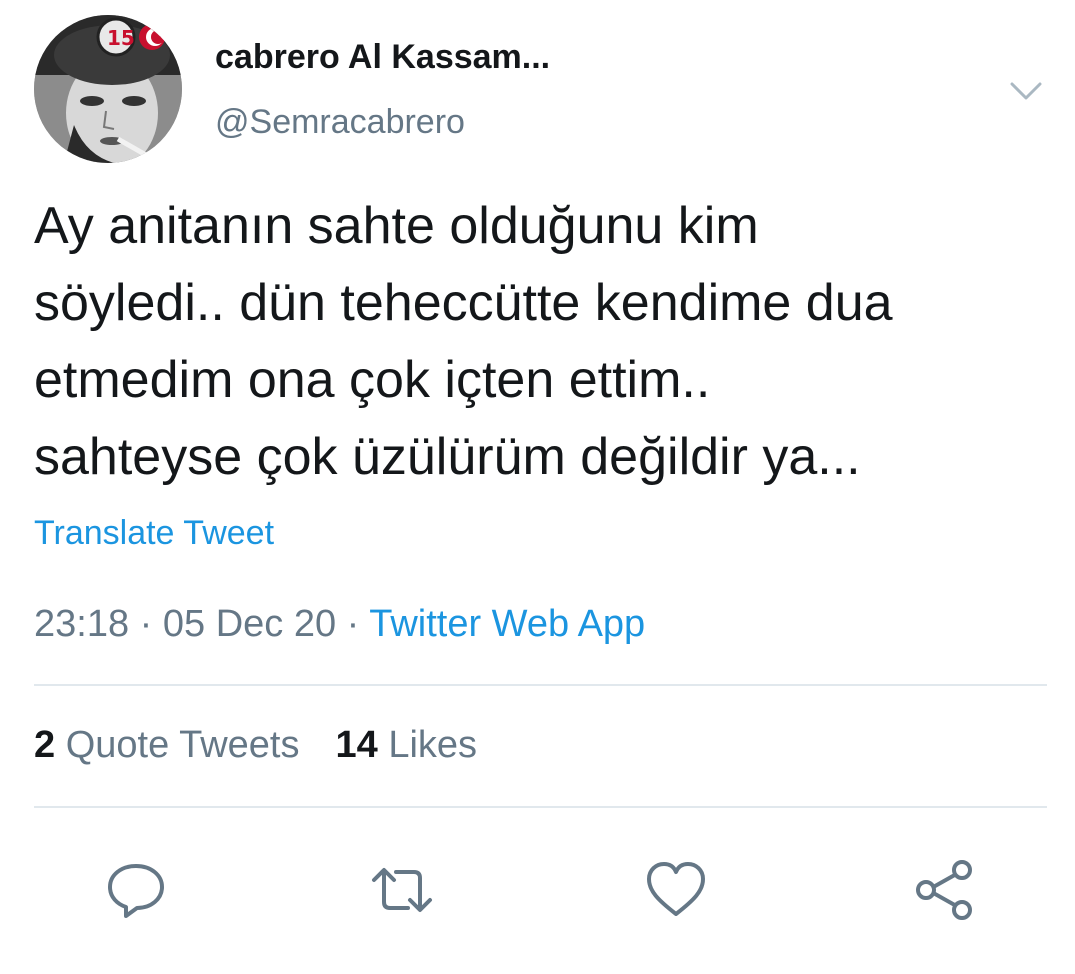 The height and width of the screenshot is (974, 1075). Describe the element at coordinates (1026, 91) in the screenshot. I see `chevron-down-icon` at that location.